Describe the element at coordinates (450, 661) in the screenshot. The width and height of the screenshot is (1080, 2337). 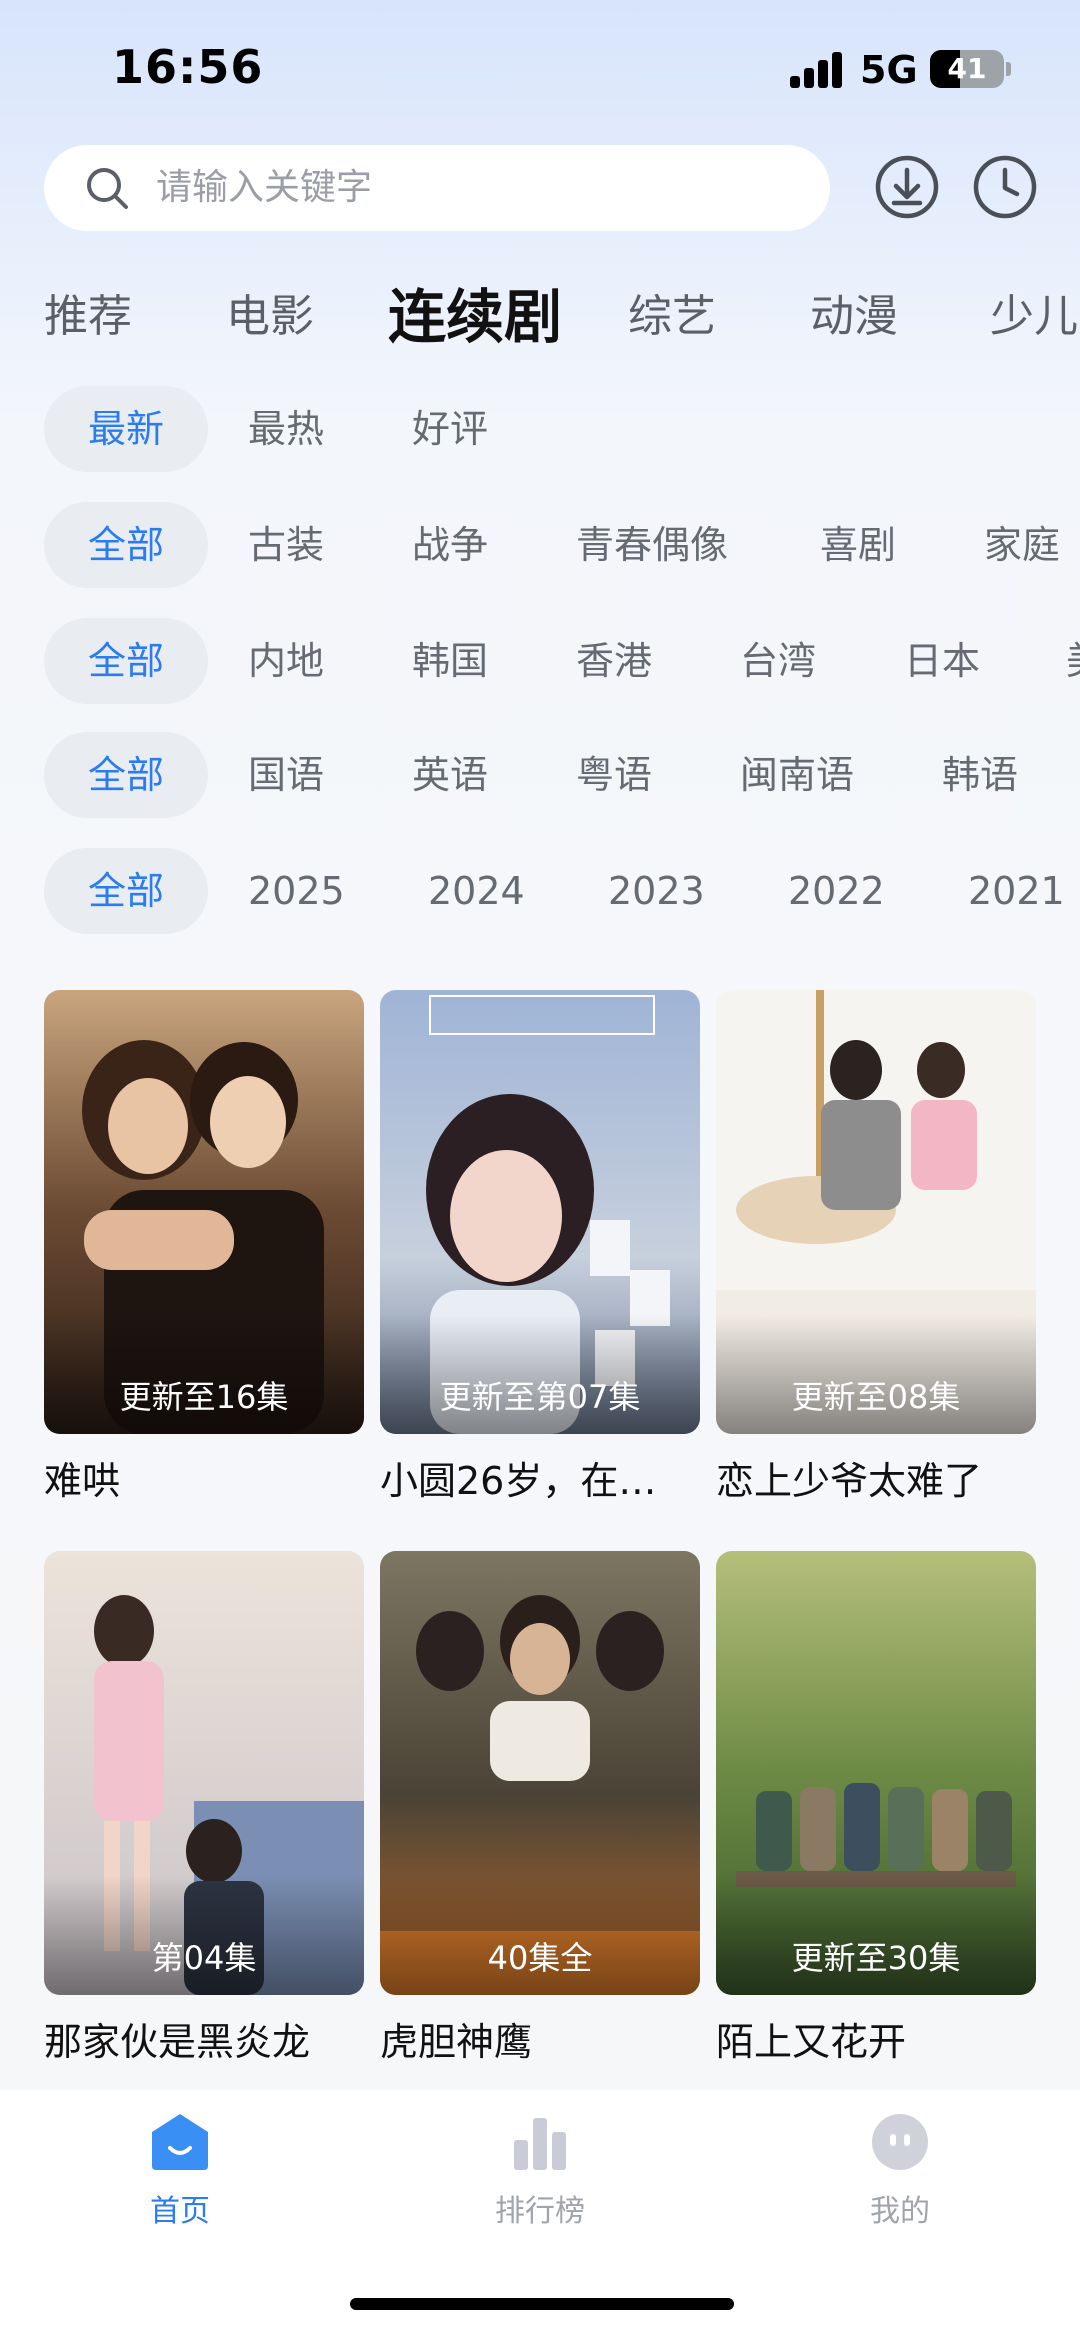
I see `filter-region-korea: 韩国` at that location.